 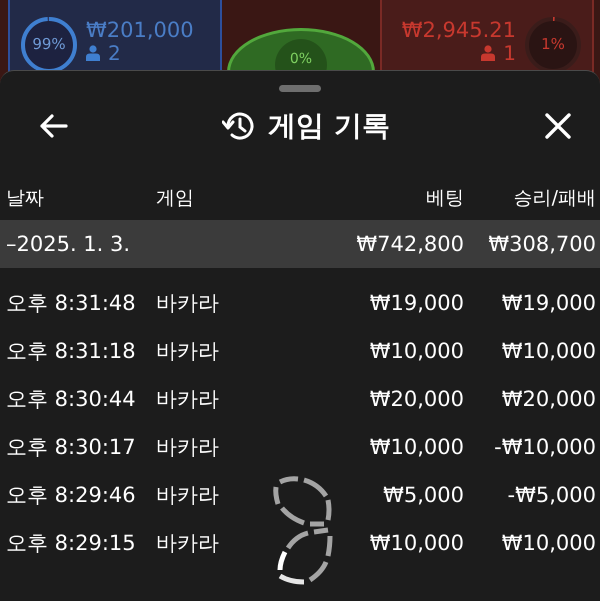 What do you see at coordinates (301, 60) in the screenshot?
I see `percent-label: 0%` at bounding box center [301, 60].